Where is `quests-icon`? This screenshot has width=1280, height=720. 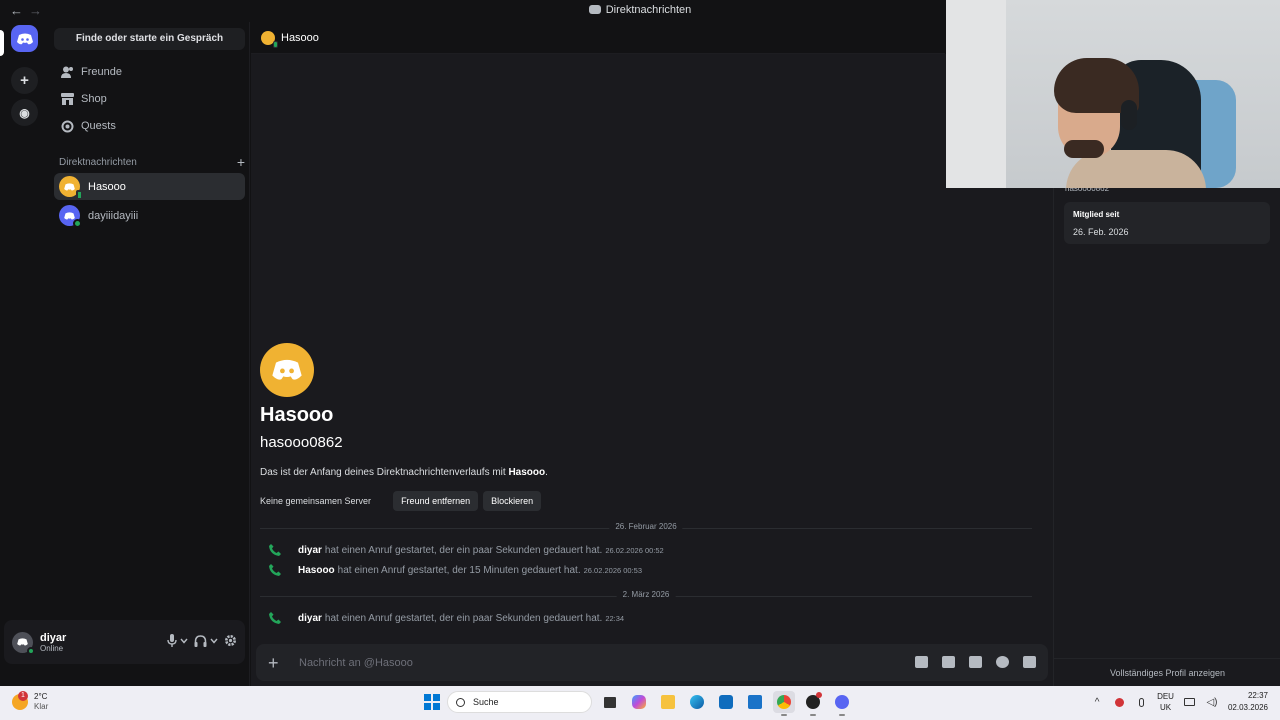 quests-icon is located at coordinates (67, 126).